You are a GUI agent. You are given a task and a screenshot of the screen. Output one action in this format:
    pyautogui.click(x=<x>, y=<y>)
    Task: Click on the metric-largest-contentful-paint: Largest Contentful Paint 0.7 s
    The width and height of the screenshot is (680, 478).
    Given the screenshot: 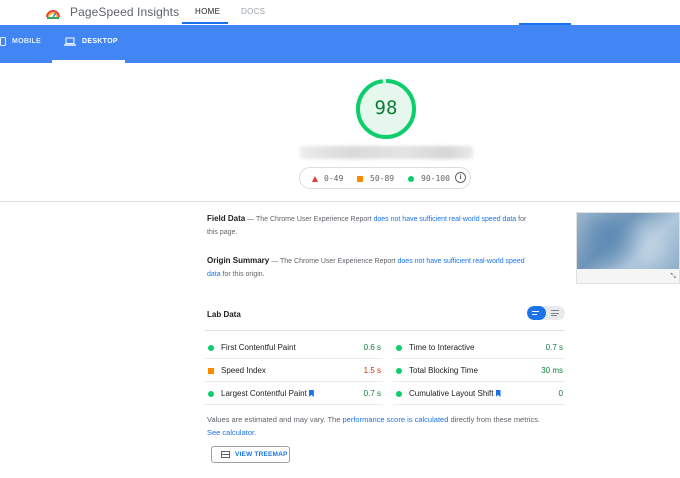 What is the action you would take?
    pyautogui.click(x=294, y=393)
    